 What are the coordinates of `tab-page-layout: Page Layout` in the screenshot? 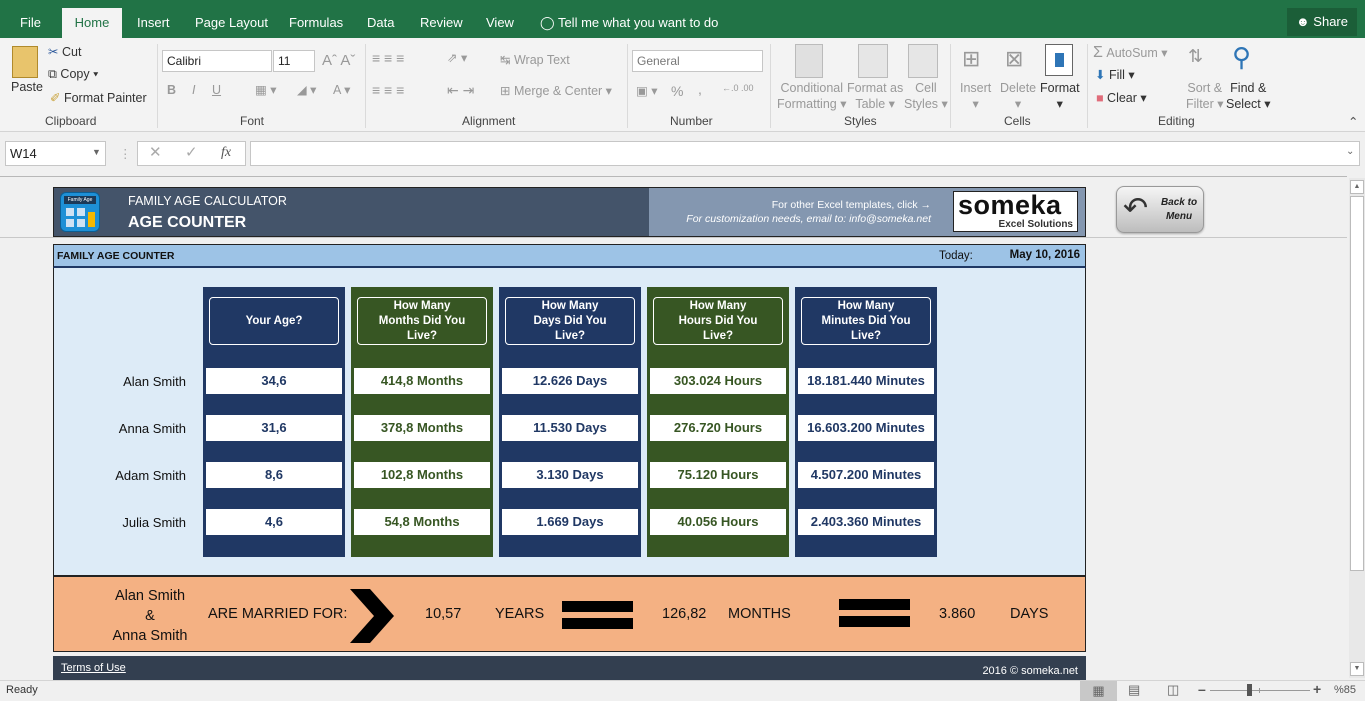 It's located at (231, 19).